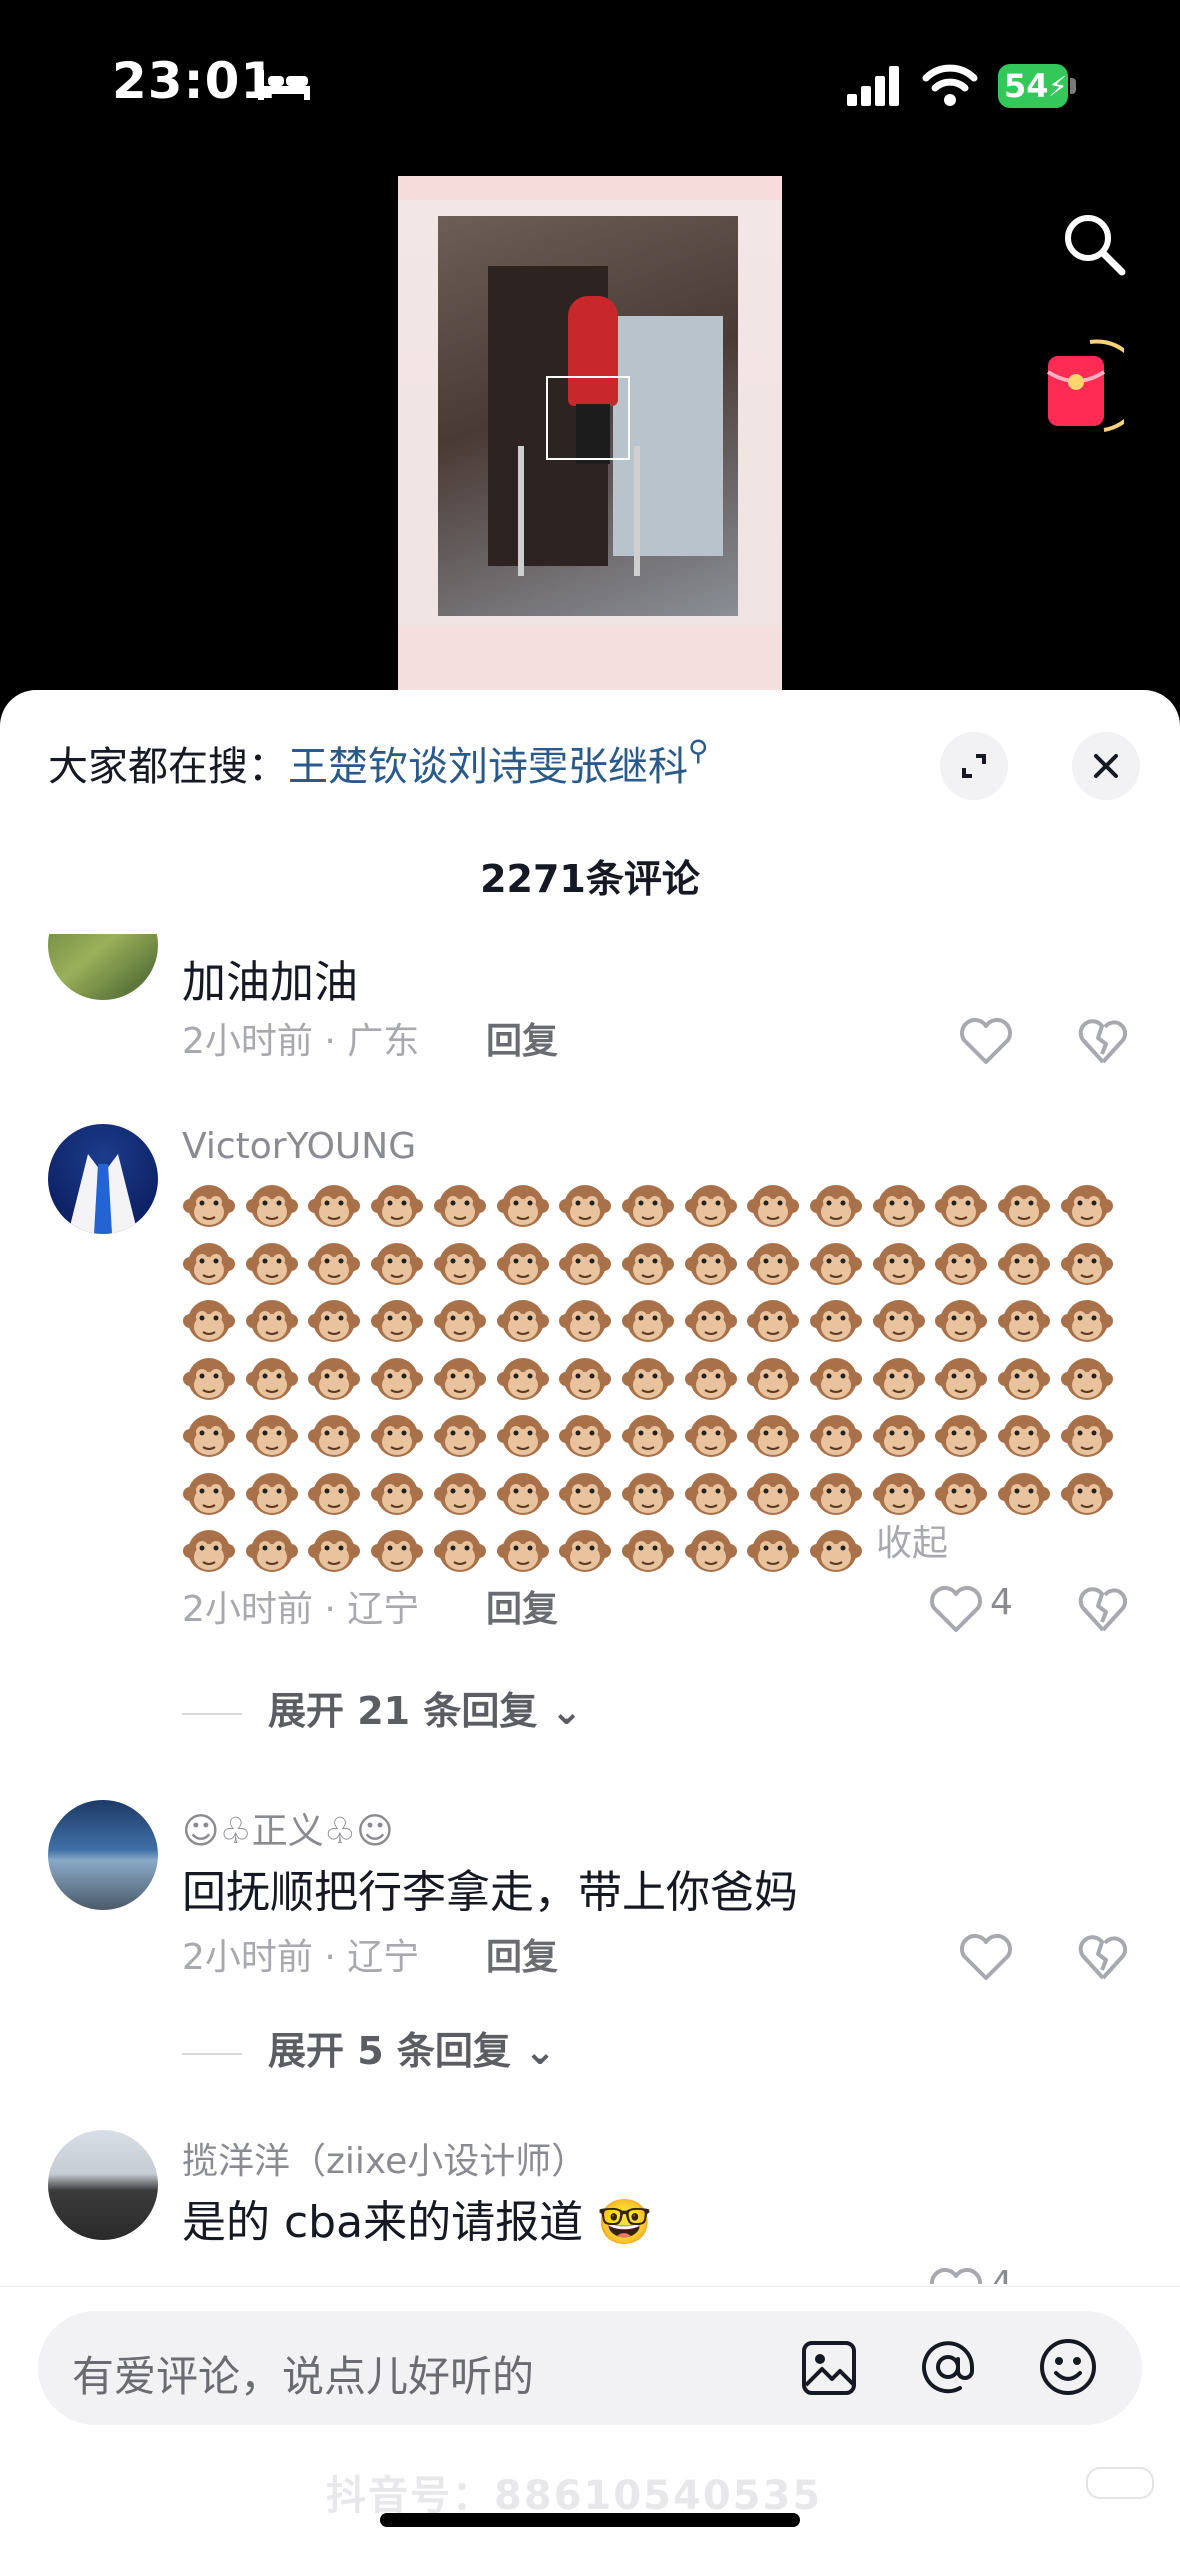 The image size is (1180, 2557). I want to click on collapse-button: 收起, so click(912, 1540).